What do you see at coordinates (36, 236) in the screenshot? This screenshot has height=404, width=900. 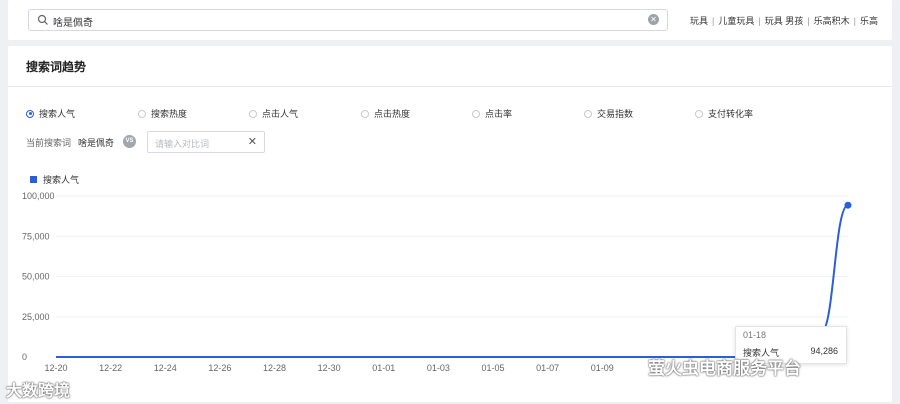 I see `y-tick-label: 75,000` at bounding box center [36, 236].